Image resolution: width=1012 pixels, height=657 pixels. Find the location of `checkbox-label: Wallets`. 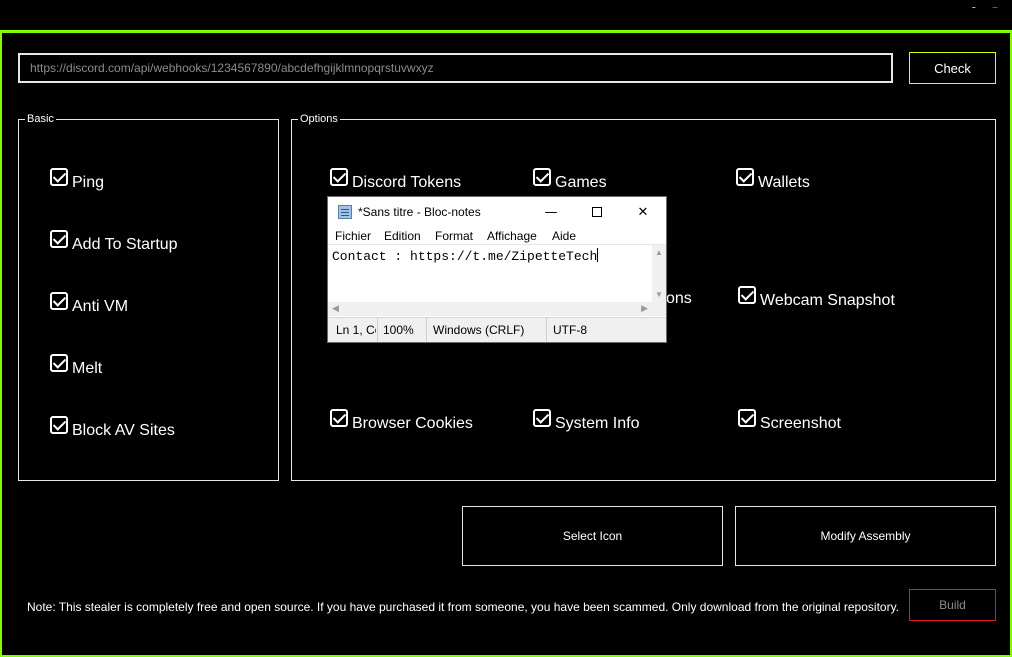

checkbox-label: Wallets is located at coordinates (784, 182).